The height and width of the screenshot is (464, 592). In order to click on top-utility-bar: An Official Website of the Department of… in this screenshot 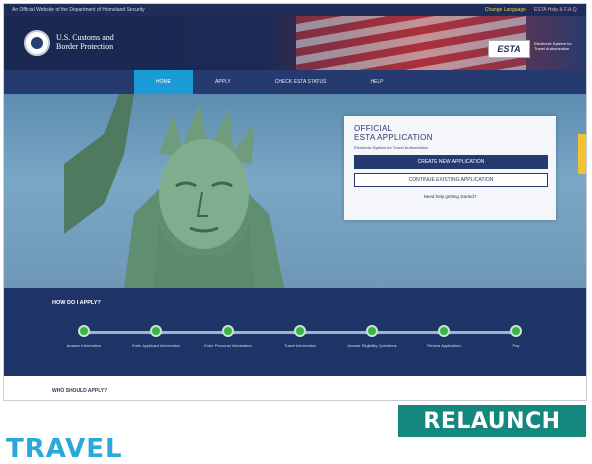, I will do `click(295, 10)`.